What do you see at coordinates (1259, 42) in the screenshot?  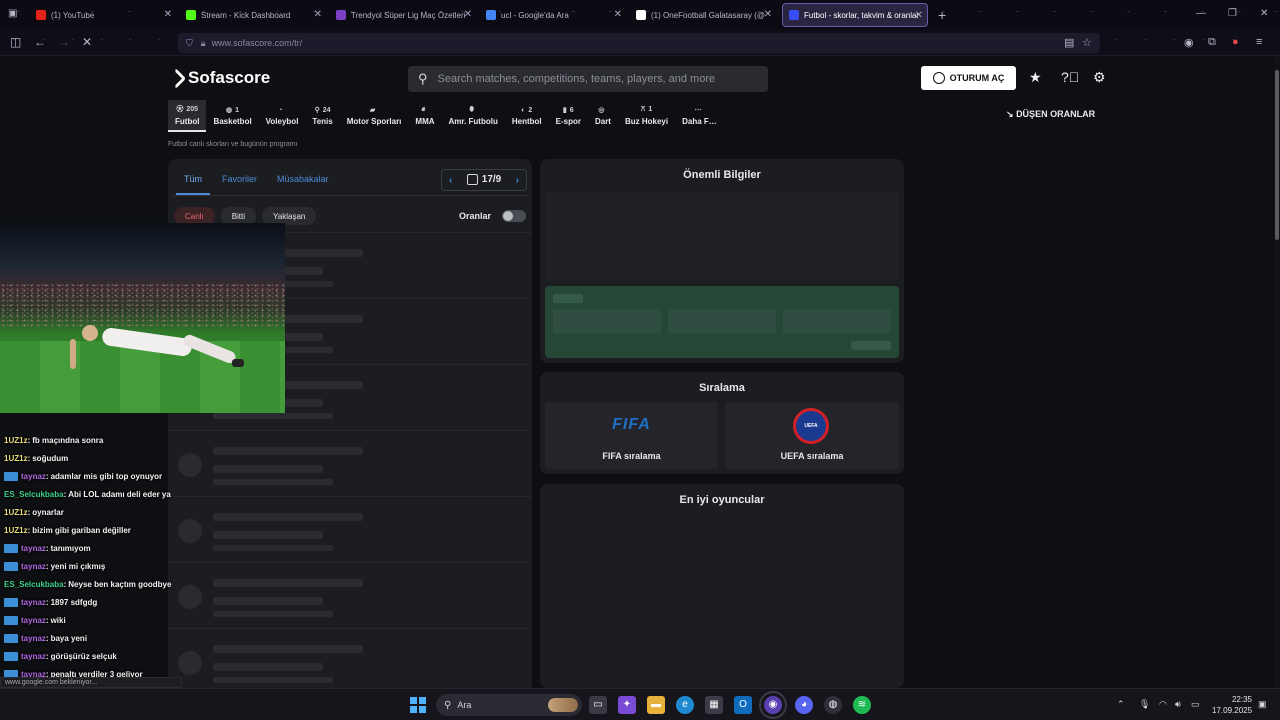 I see `menu-icon: ≡` at bounding box center [1259, 42].